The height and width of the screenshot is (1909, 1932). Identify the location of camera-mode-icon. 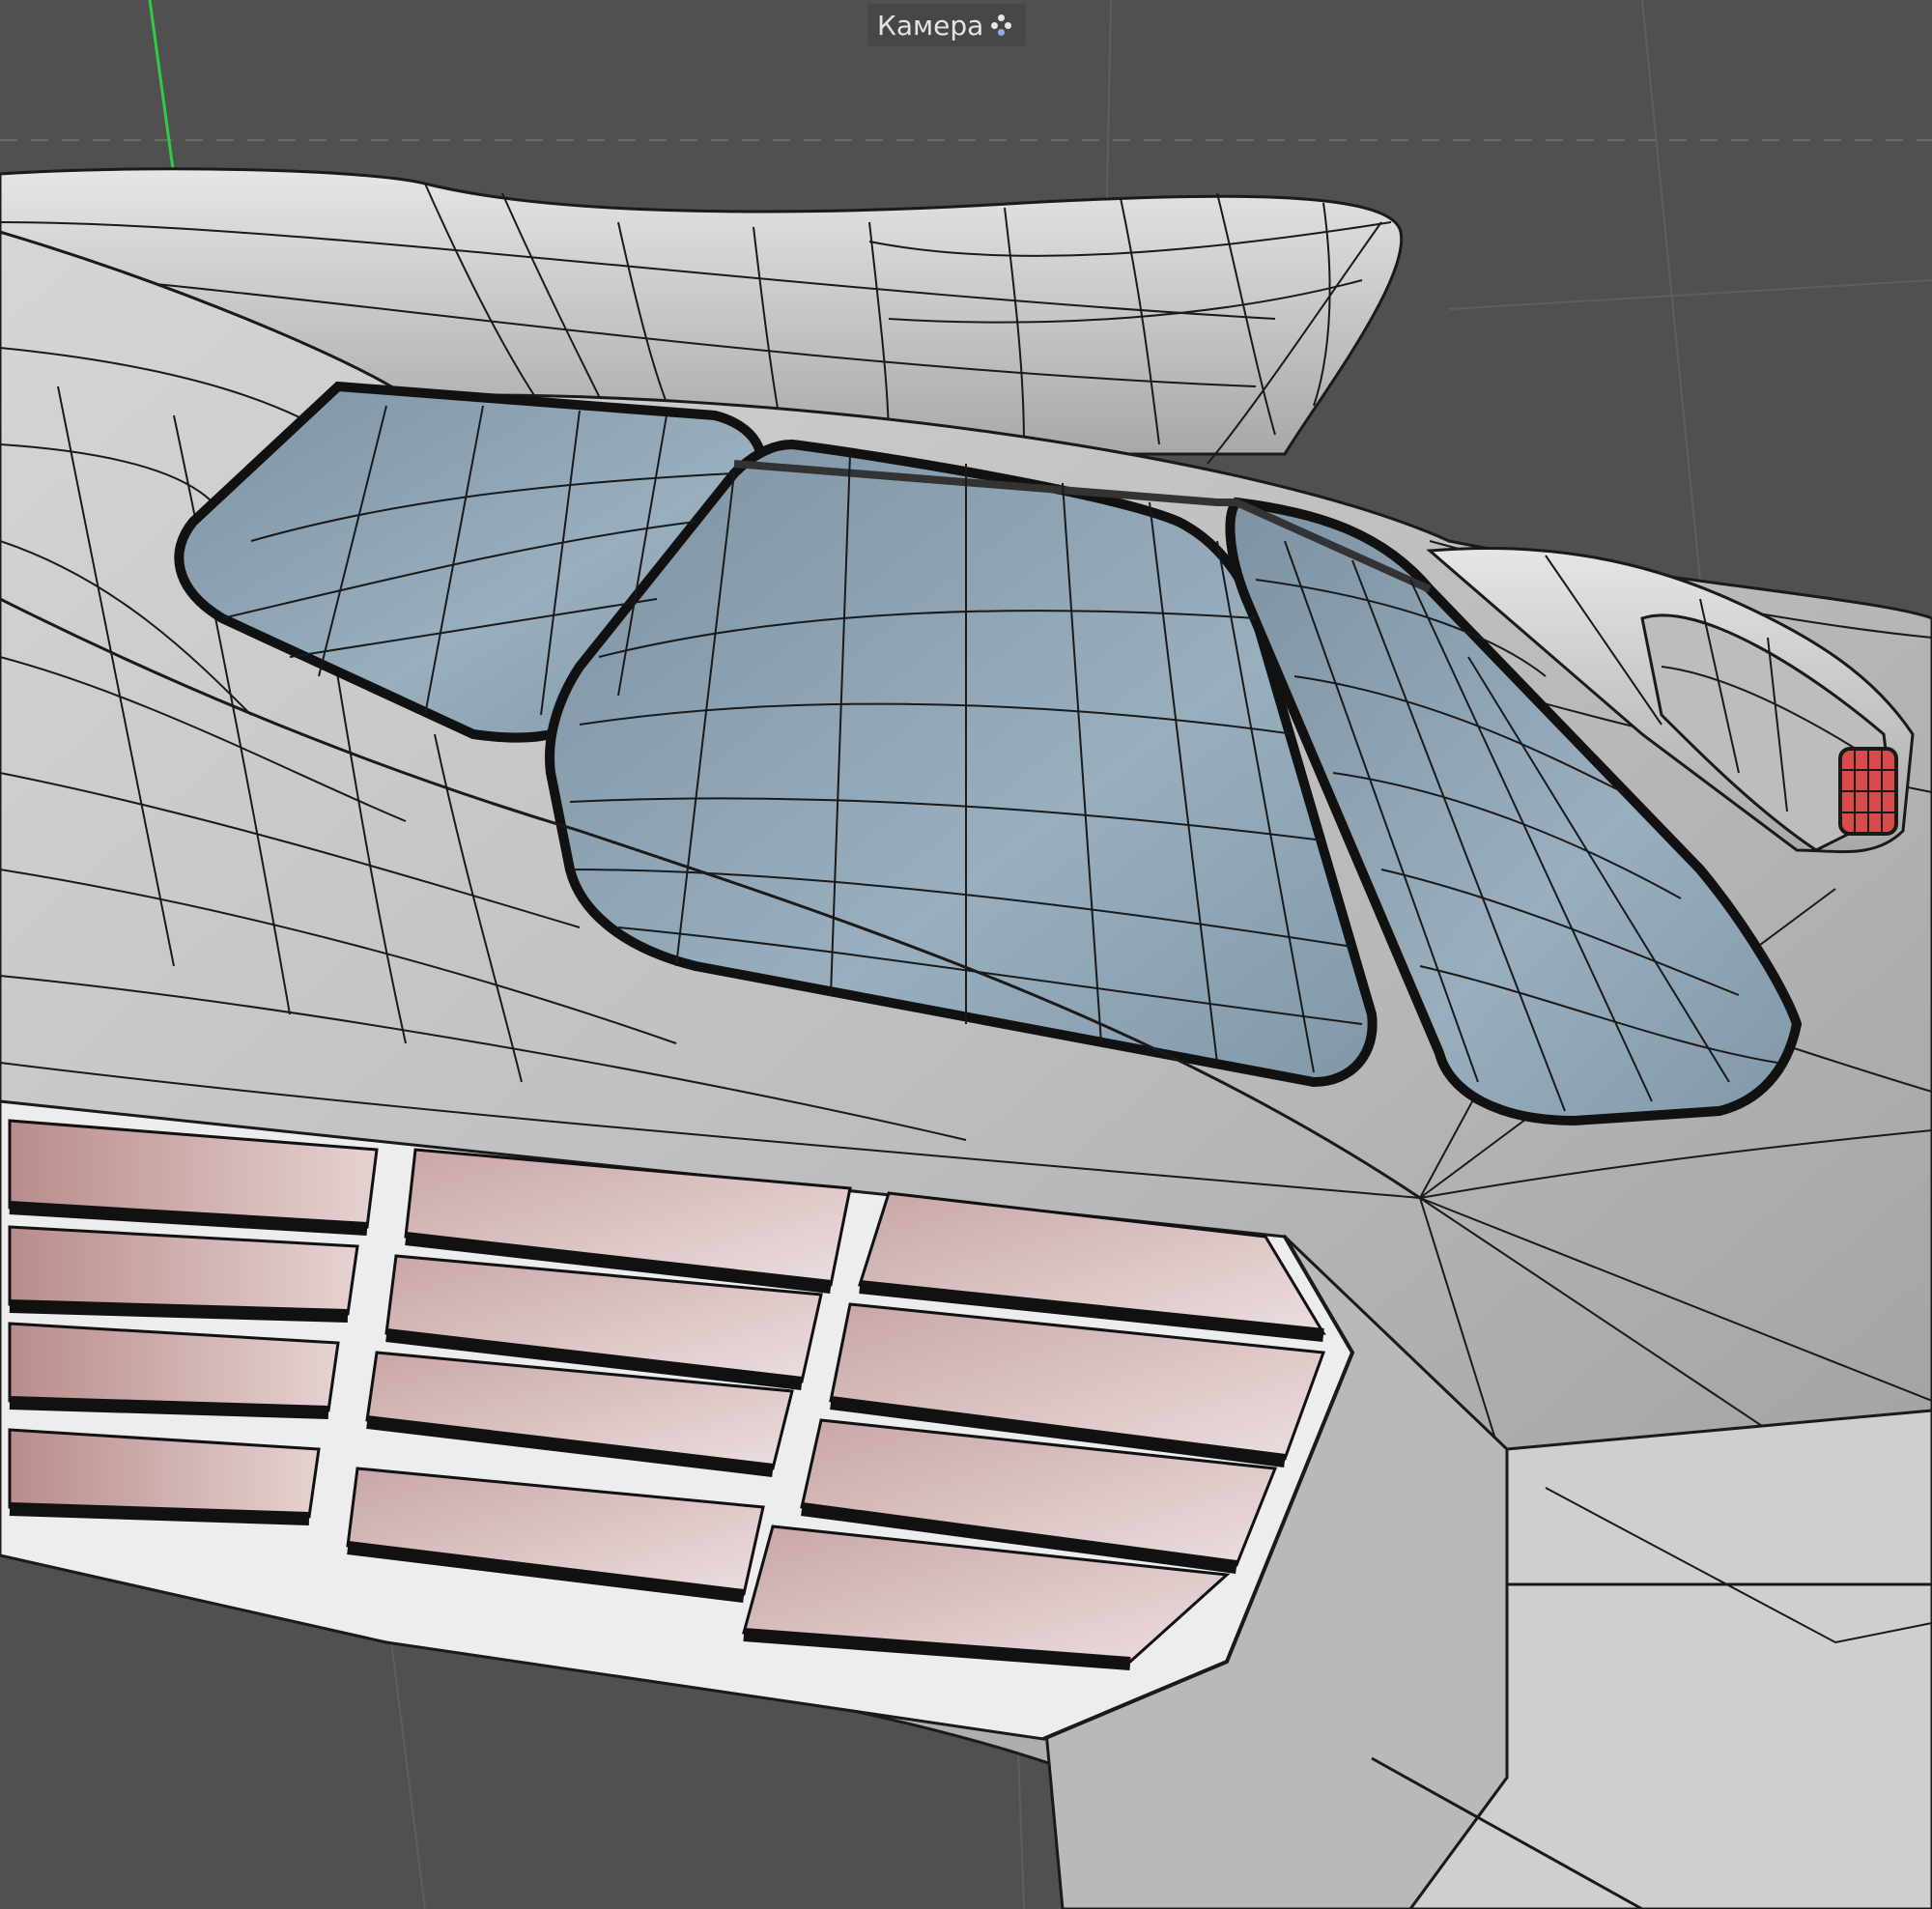
(1002, 25).